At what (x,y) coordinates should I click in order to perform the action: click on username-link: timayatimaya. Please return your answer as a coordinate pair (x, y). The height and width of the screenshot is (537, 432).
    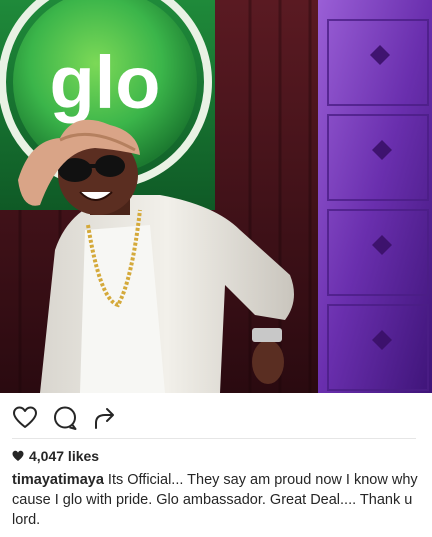
    Looking at the image, I should click on (58, 480).